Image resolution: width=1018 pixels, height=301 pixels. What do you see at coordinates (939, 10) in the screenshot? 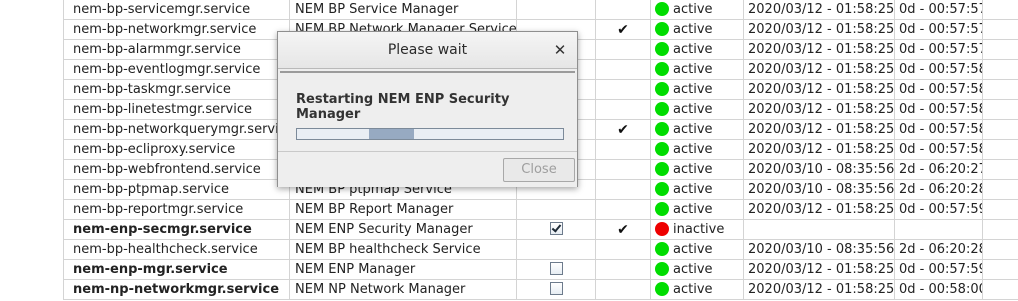
I see `uptime-cell: 0d - 00:57:57` at bounding box center [939, 10].